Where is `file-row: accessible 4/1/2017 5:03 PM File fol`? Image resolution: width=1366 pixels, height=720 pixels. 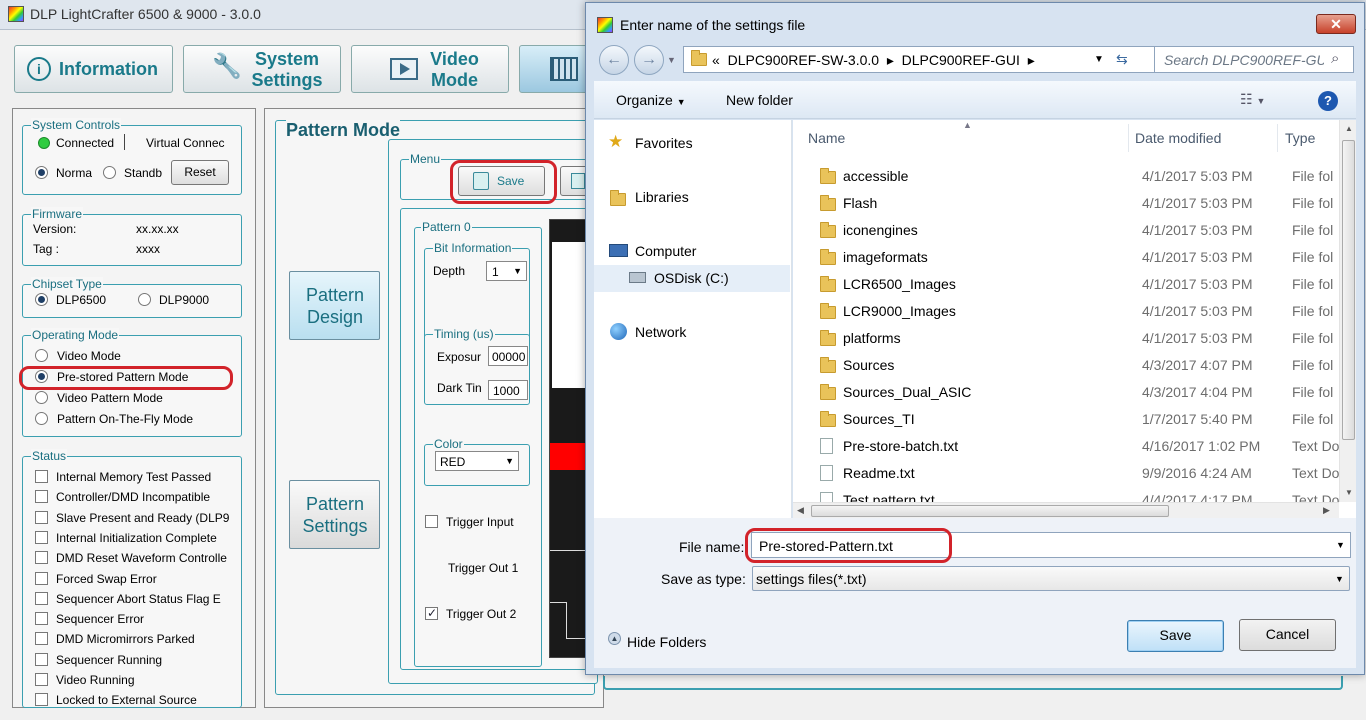 file-row: accessible 4/1/2017 5:03 PM File fol is located at coordinates (1070, 176).